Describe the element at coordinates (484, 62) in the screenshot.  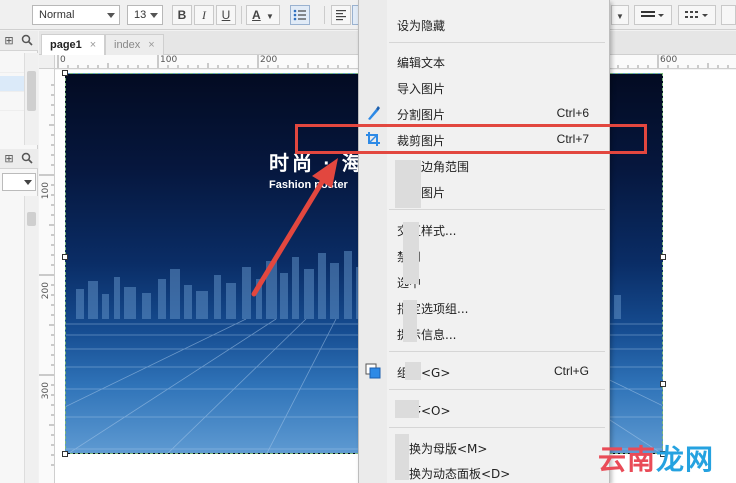
I see `menu-item-edit-text: 编辑文本` at that location.